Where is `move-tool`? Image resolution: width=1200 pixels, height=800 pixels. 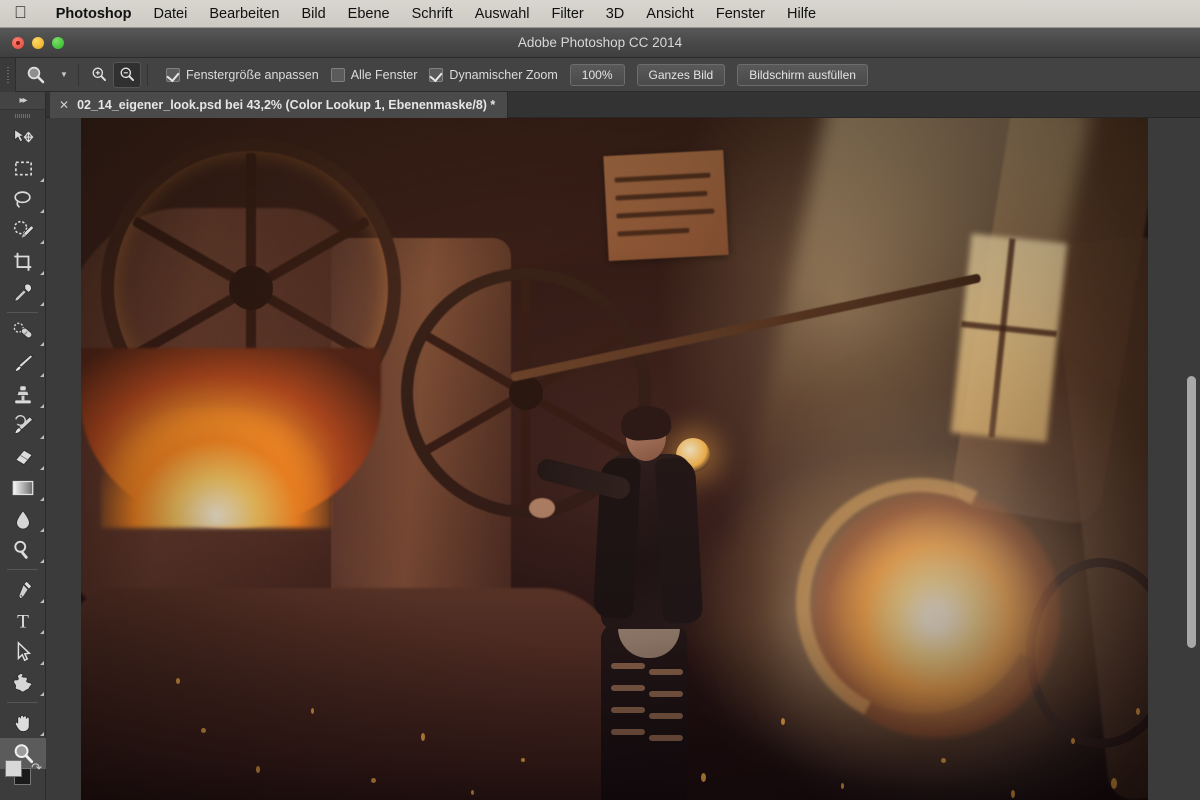
move-tool is located at coordinates (23, 137).